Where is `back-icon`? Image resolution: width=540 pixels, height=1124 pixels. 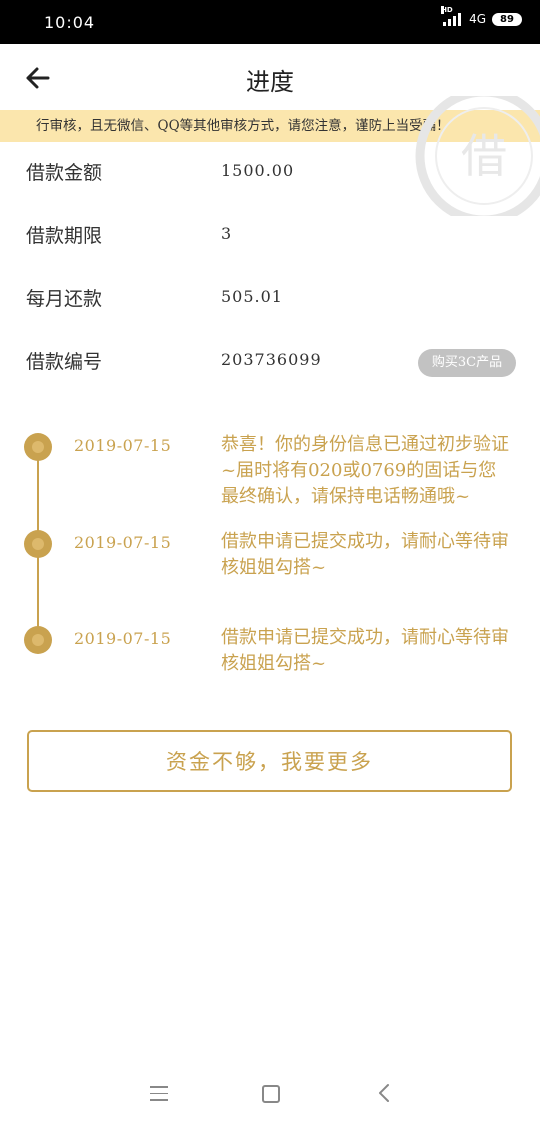 back-icon is located at coordinates (384, 1093).